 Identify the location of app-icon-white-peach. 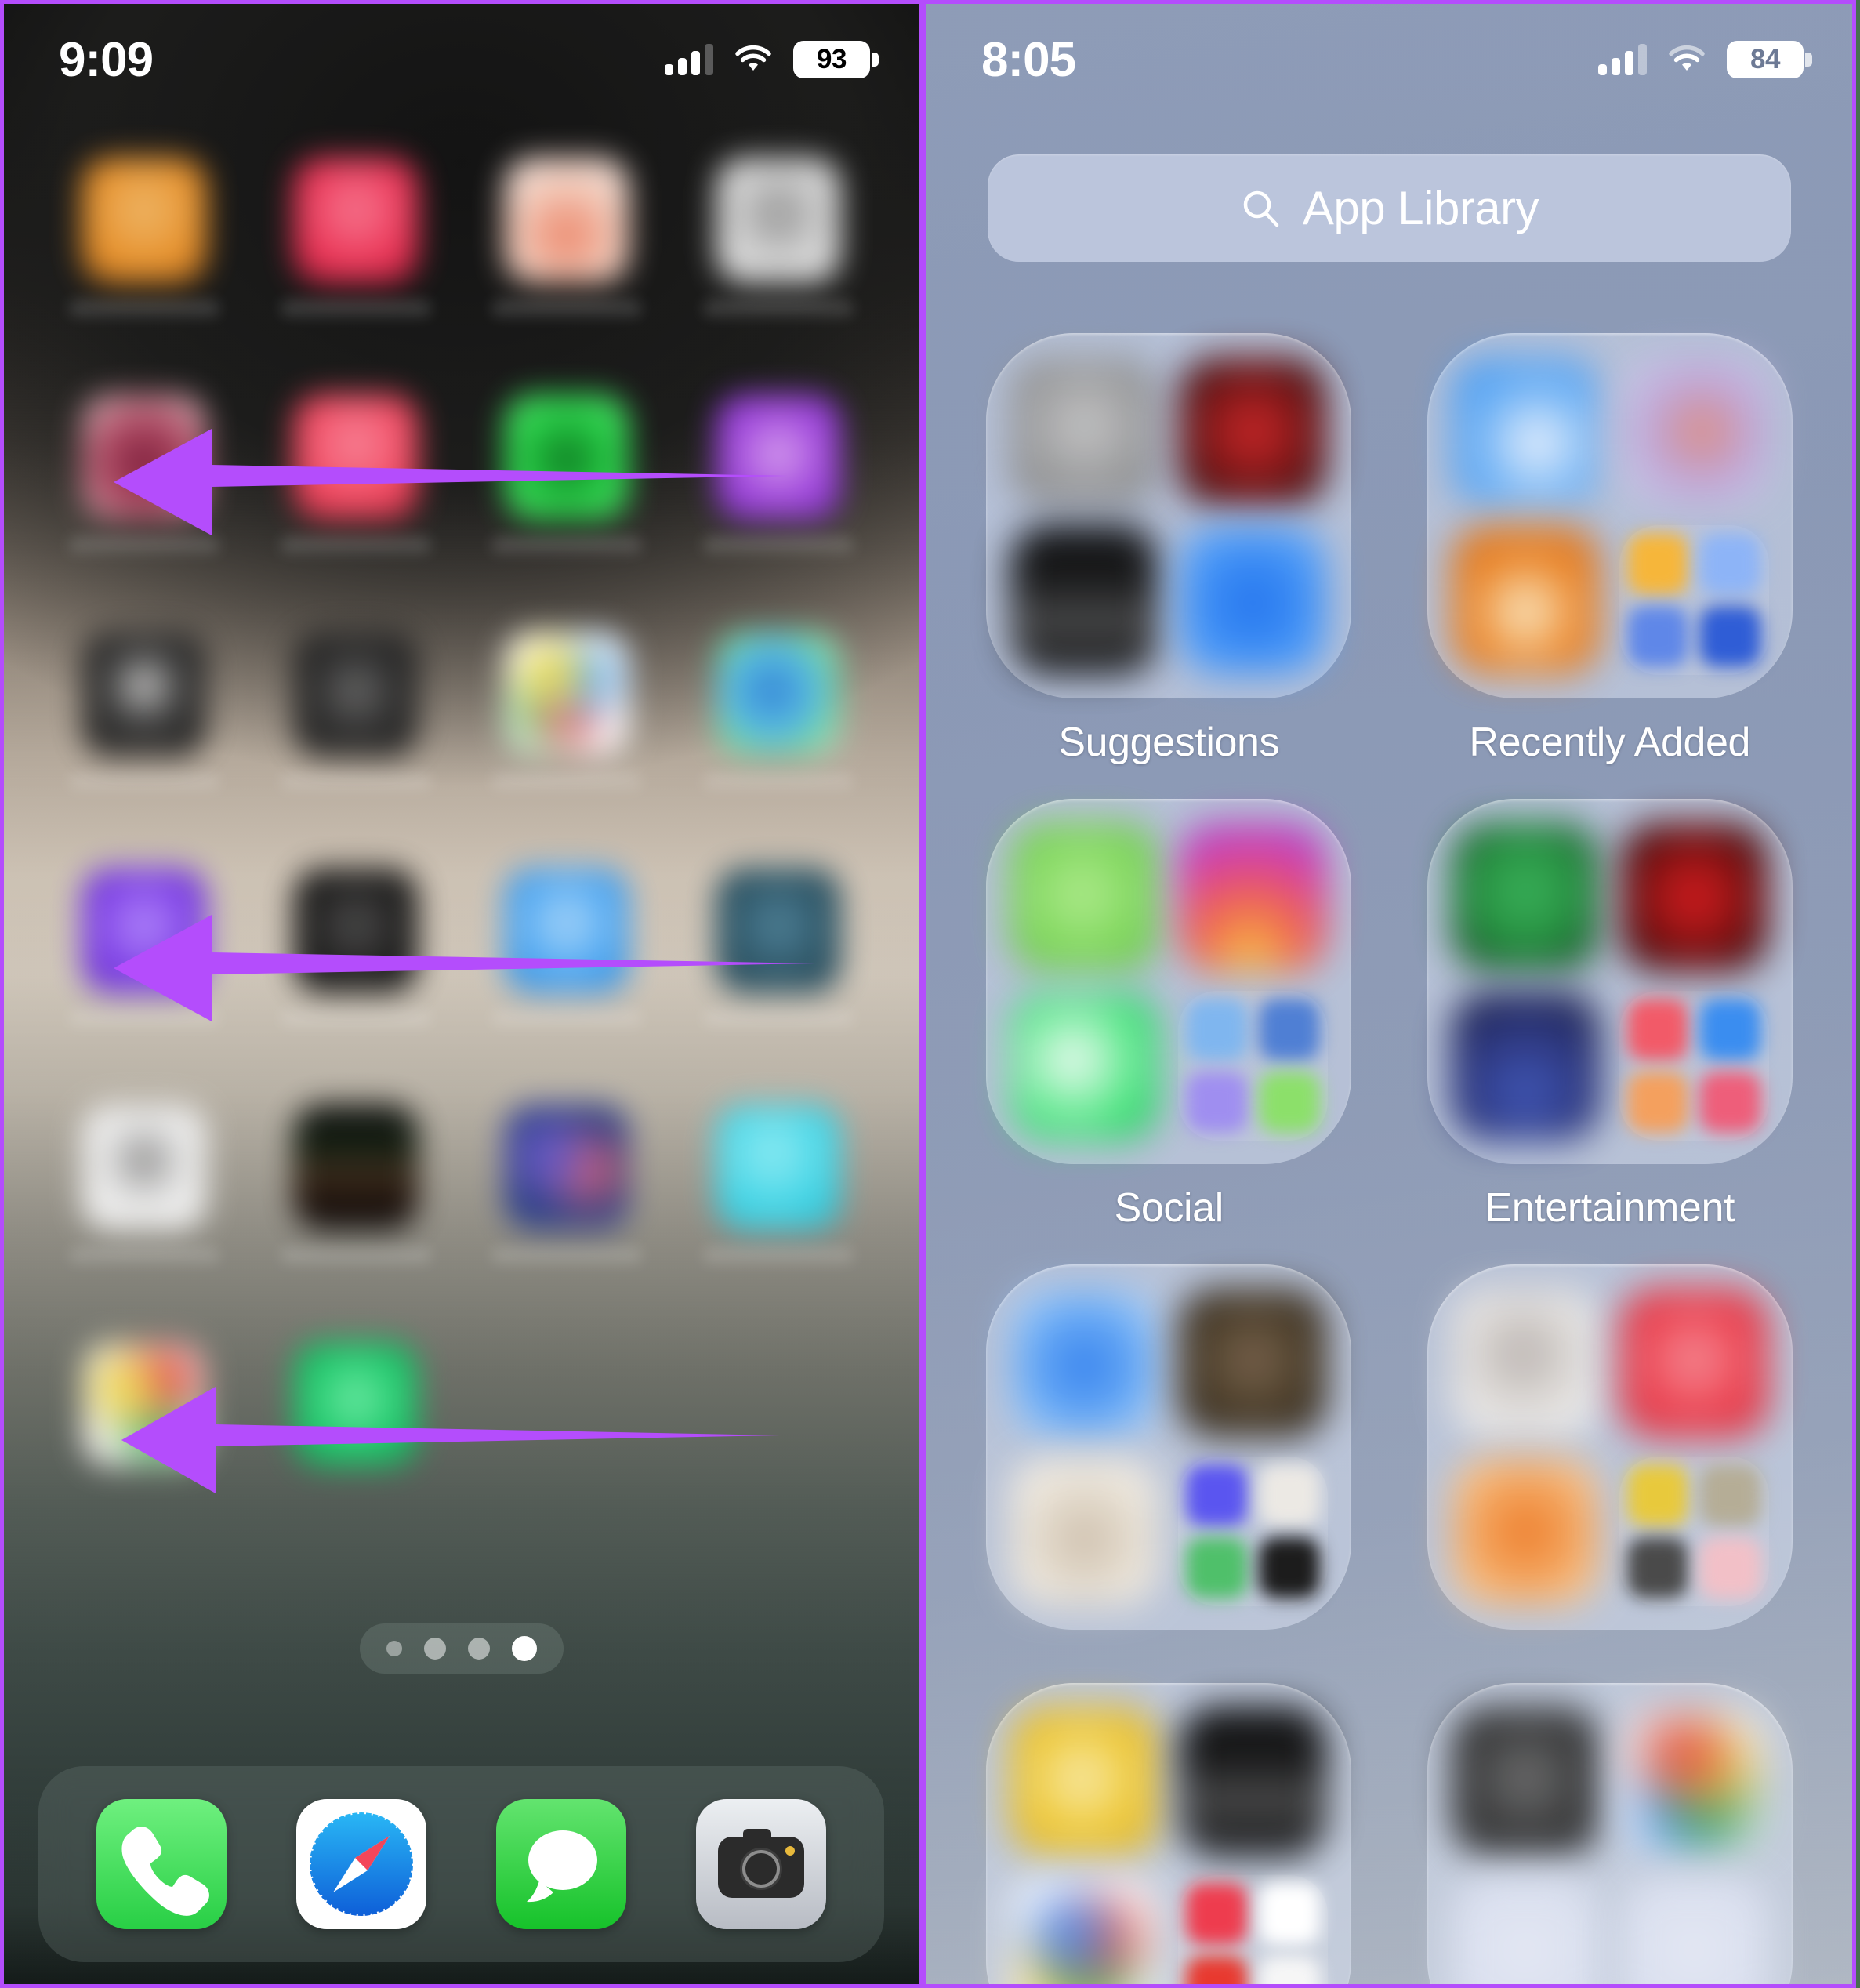
(567, 220).